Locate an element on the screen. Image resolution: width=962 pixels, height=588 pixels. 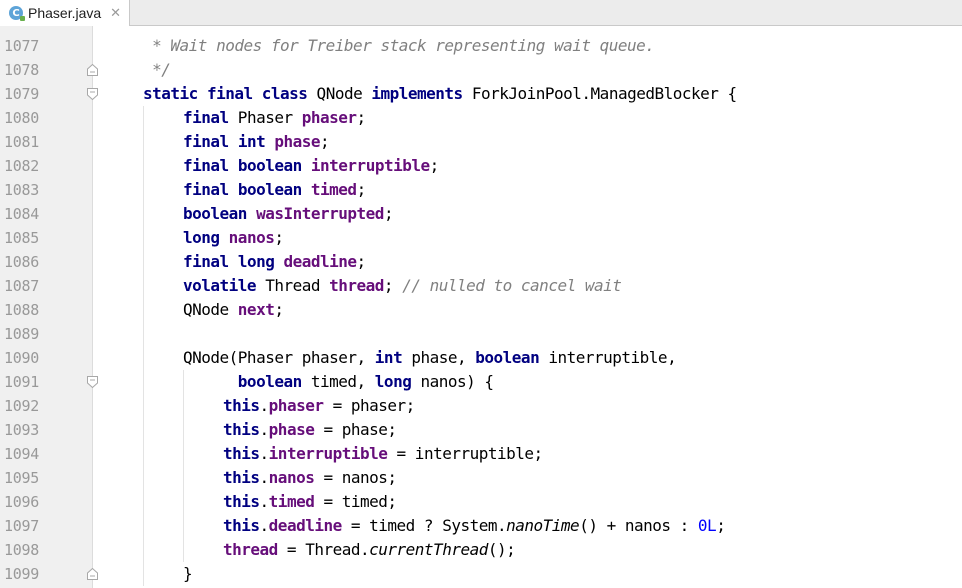
code-line: 1091 boolean timed, long nanos) { is located at coordinates (481, 382).